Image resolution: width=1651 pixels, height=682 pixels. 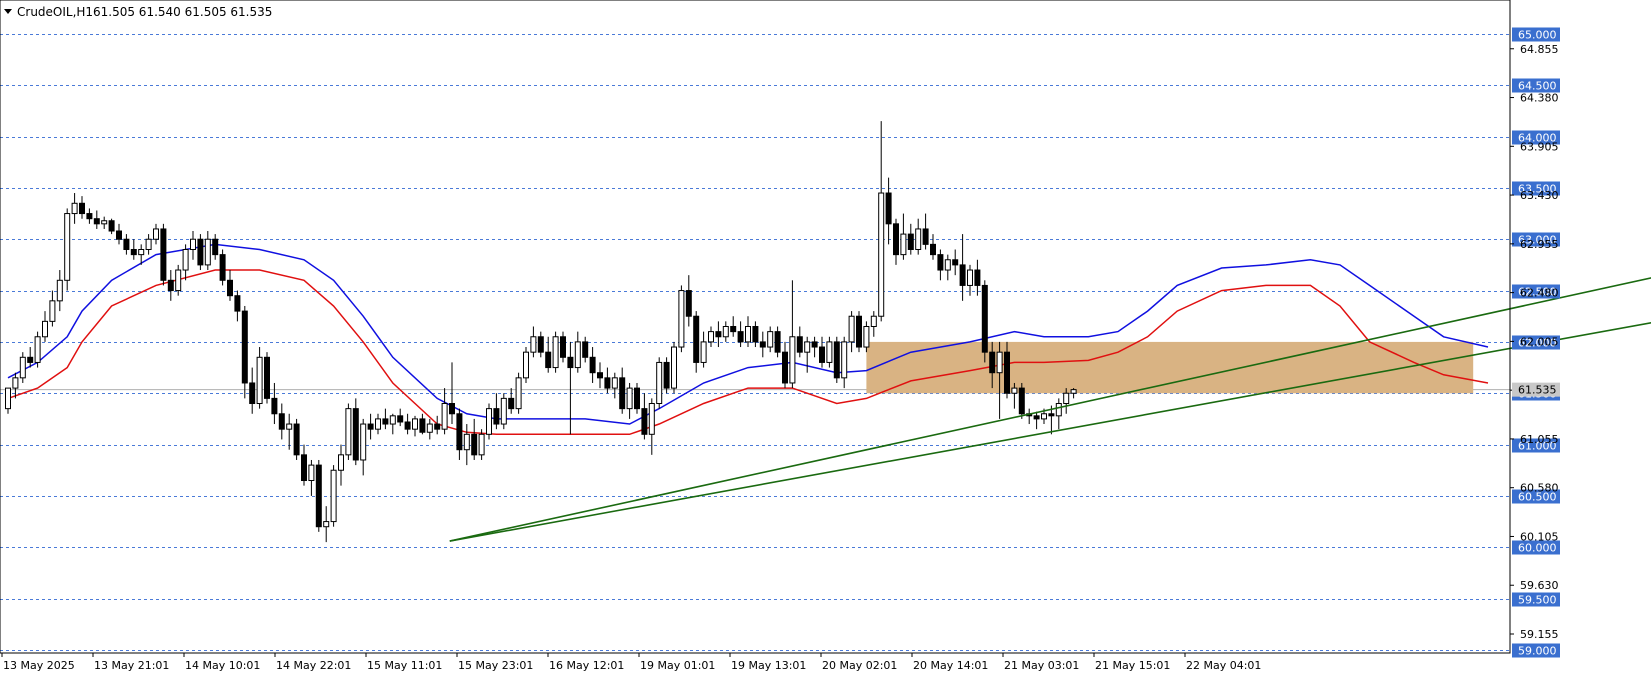 I want to click on price-tick-label: 62.480, so click(x=1539, y=293).